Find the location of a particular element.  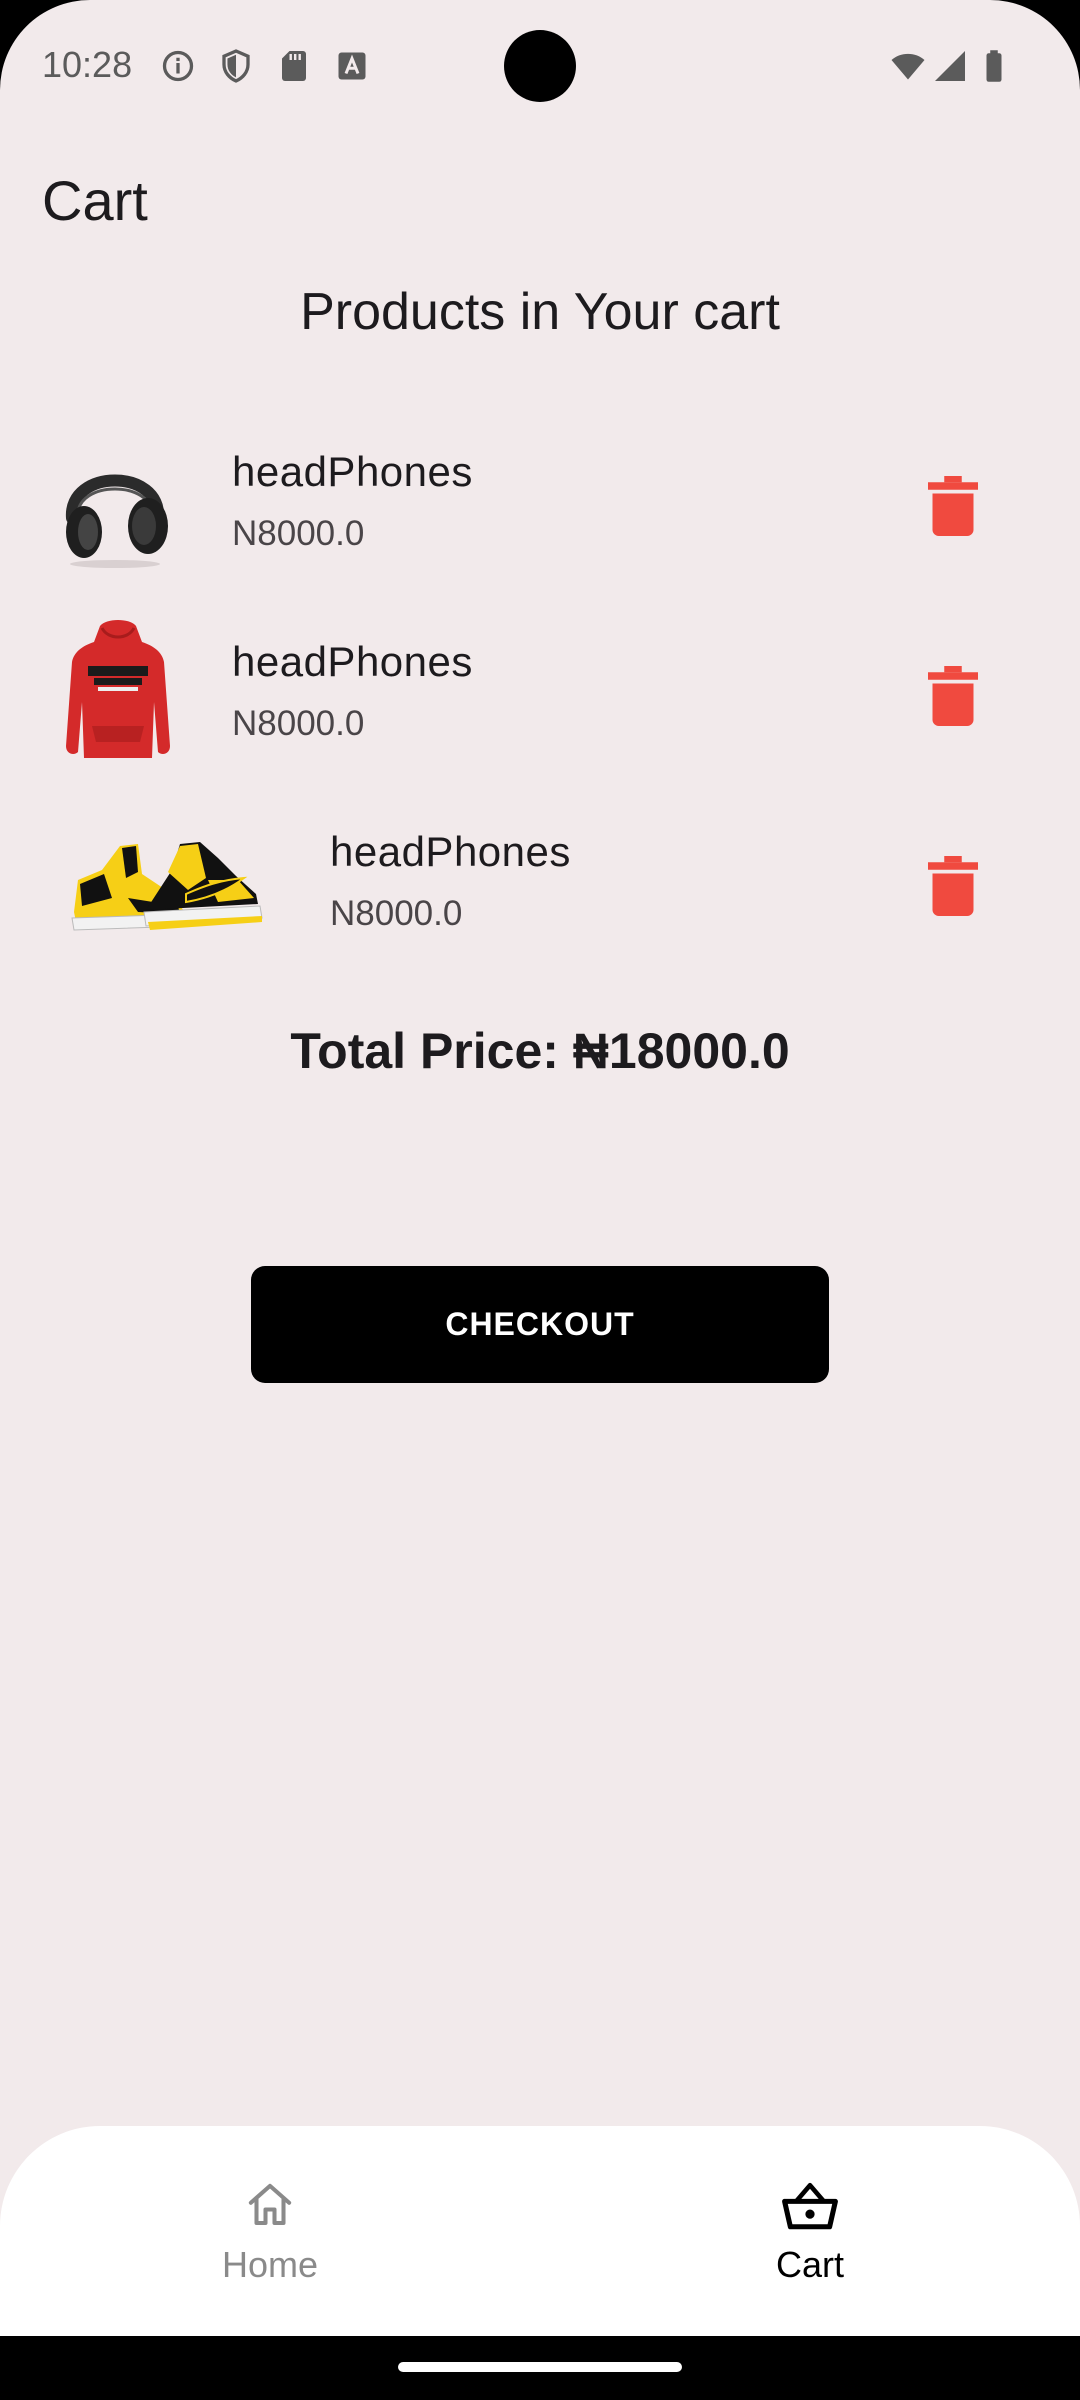

basket-icon is located at coordinates (810, 2206).